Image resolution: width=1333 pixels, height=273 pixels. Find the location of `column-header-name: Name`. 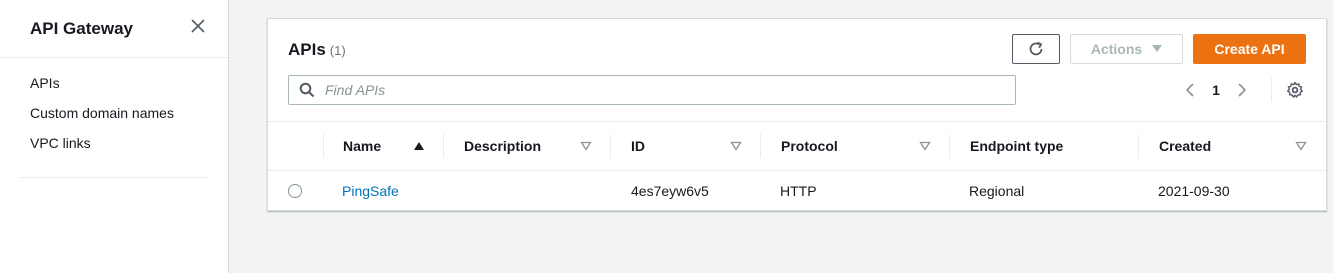

column-header-name: Name is located at coordinates (393, 146).